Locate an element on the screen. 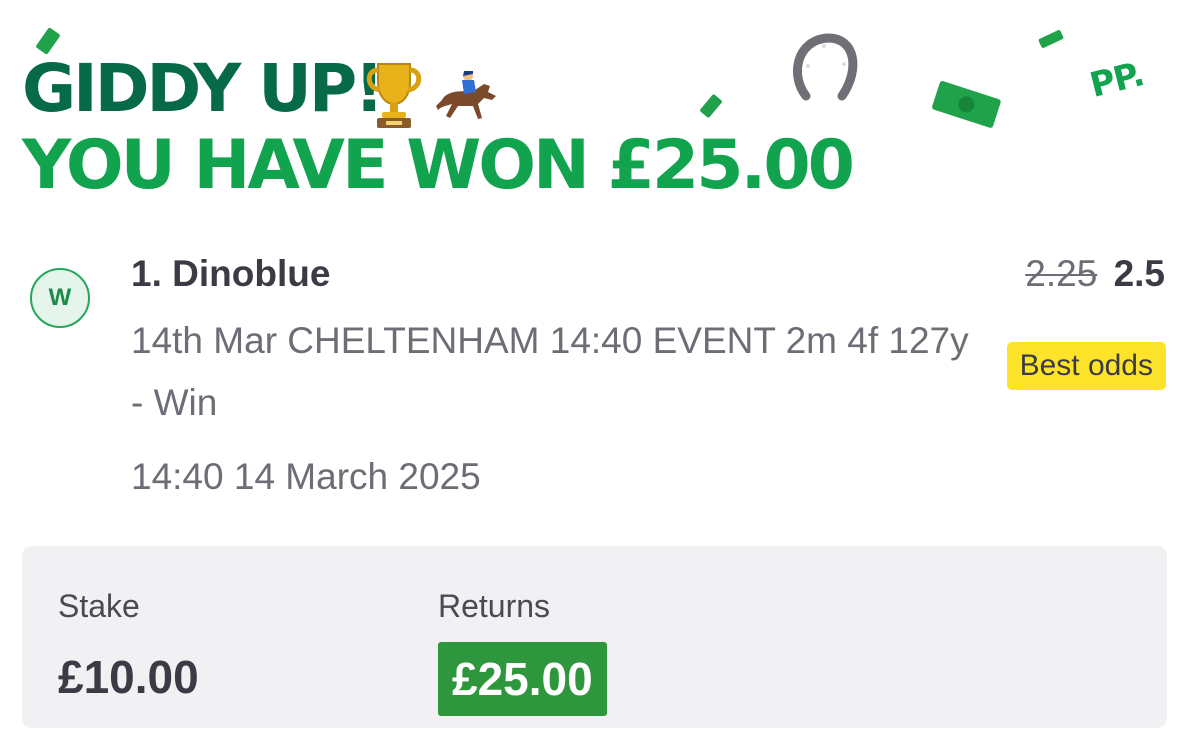 The height and width of the screenshot is (755, 1191). headline: GIDDY UP! is located at coordinates (203, 88).